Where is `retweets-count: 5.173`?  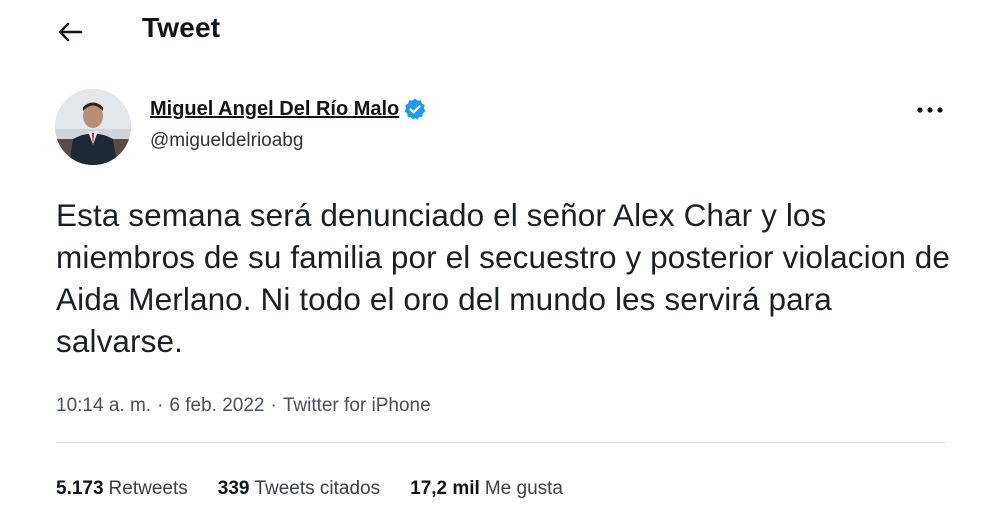
retweets-count: 5.173 is located at coordinates (80, 488).